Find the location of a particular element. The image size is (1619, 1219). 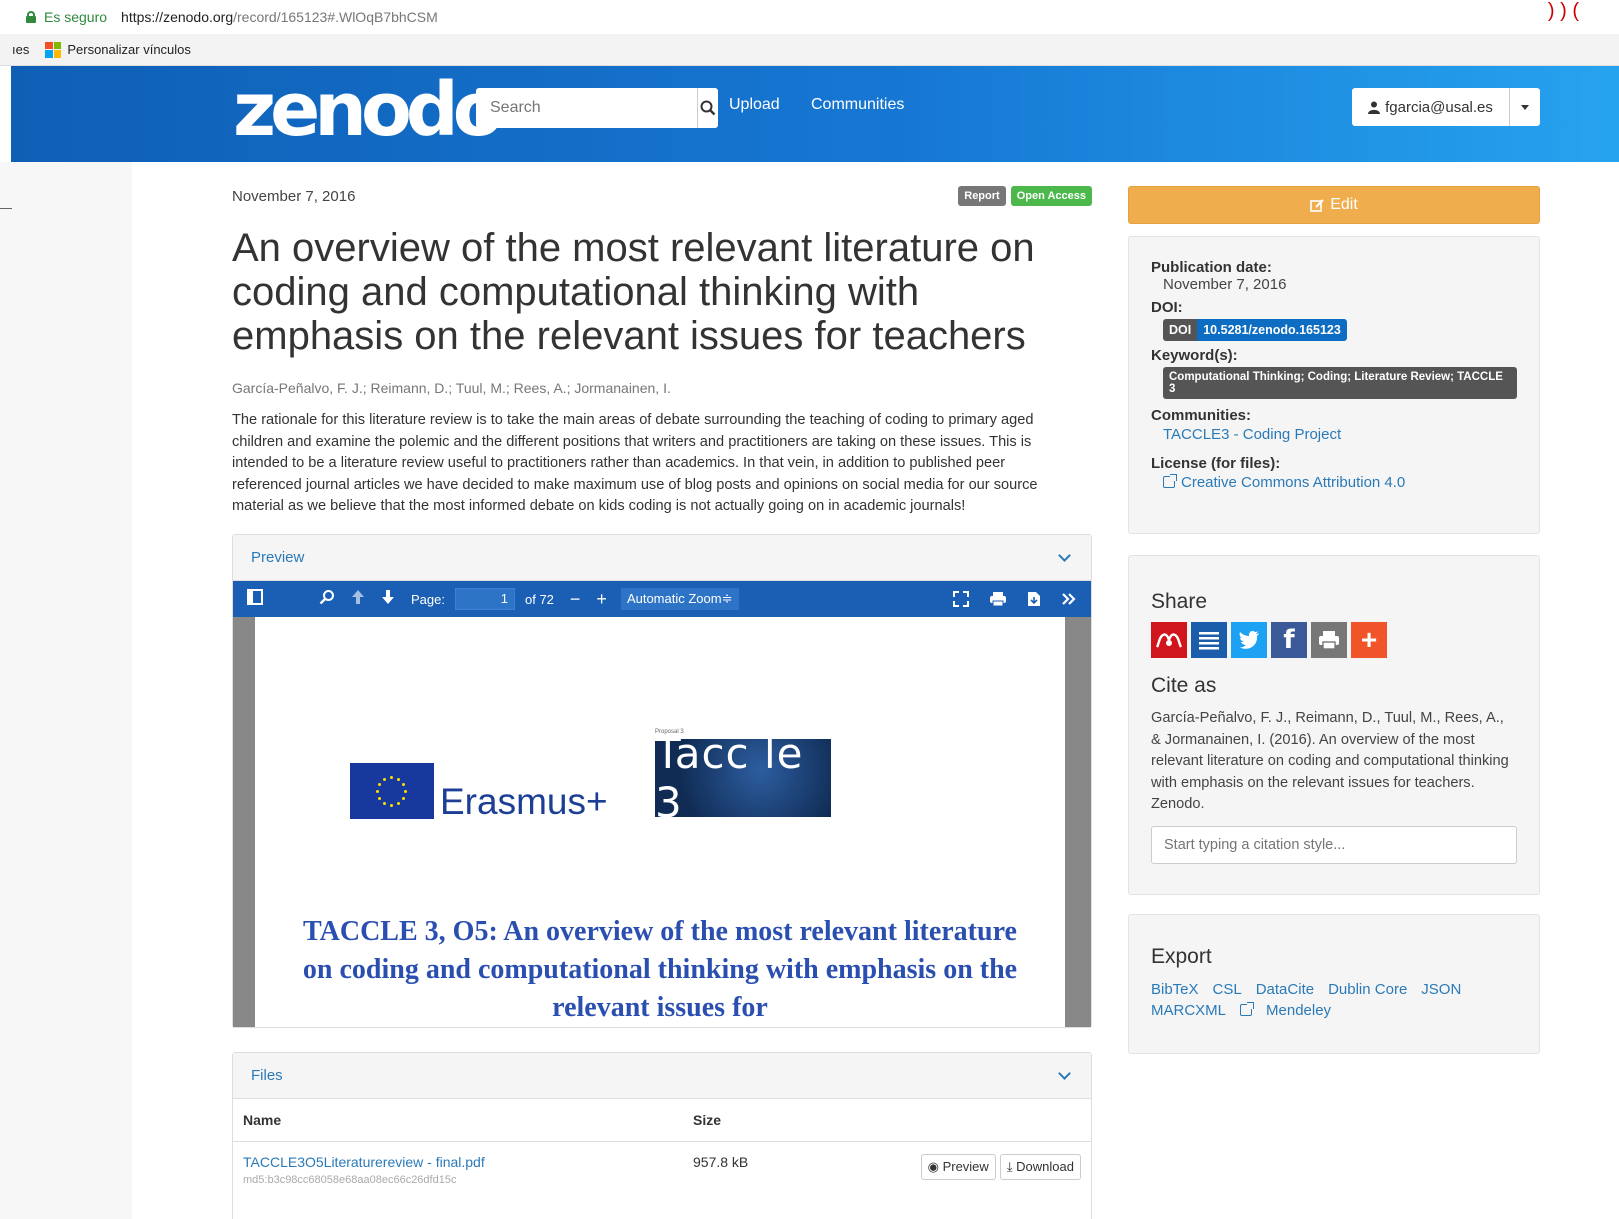

zoom-in-icon: + is located at coordinates (601, 599).